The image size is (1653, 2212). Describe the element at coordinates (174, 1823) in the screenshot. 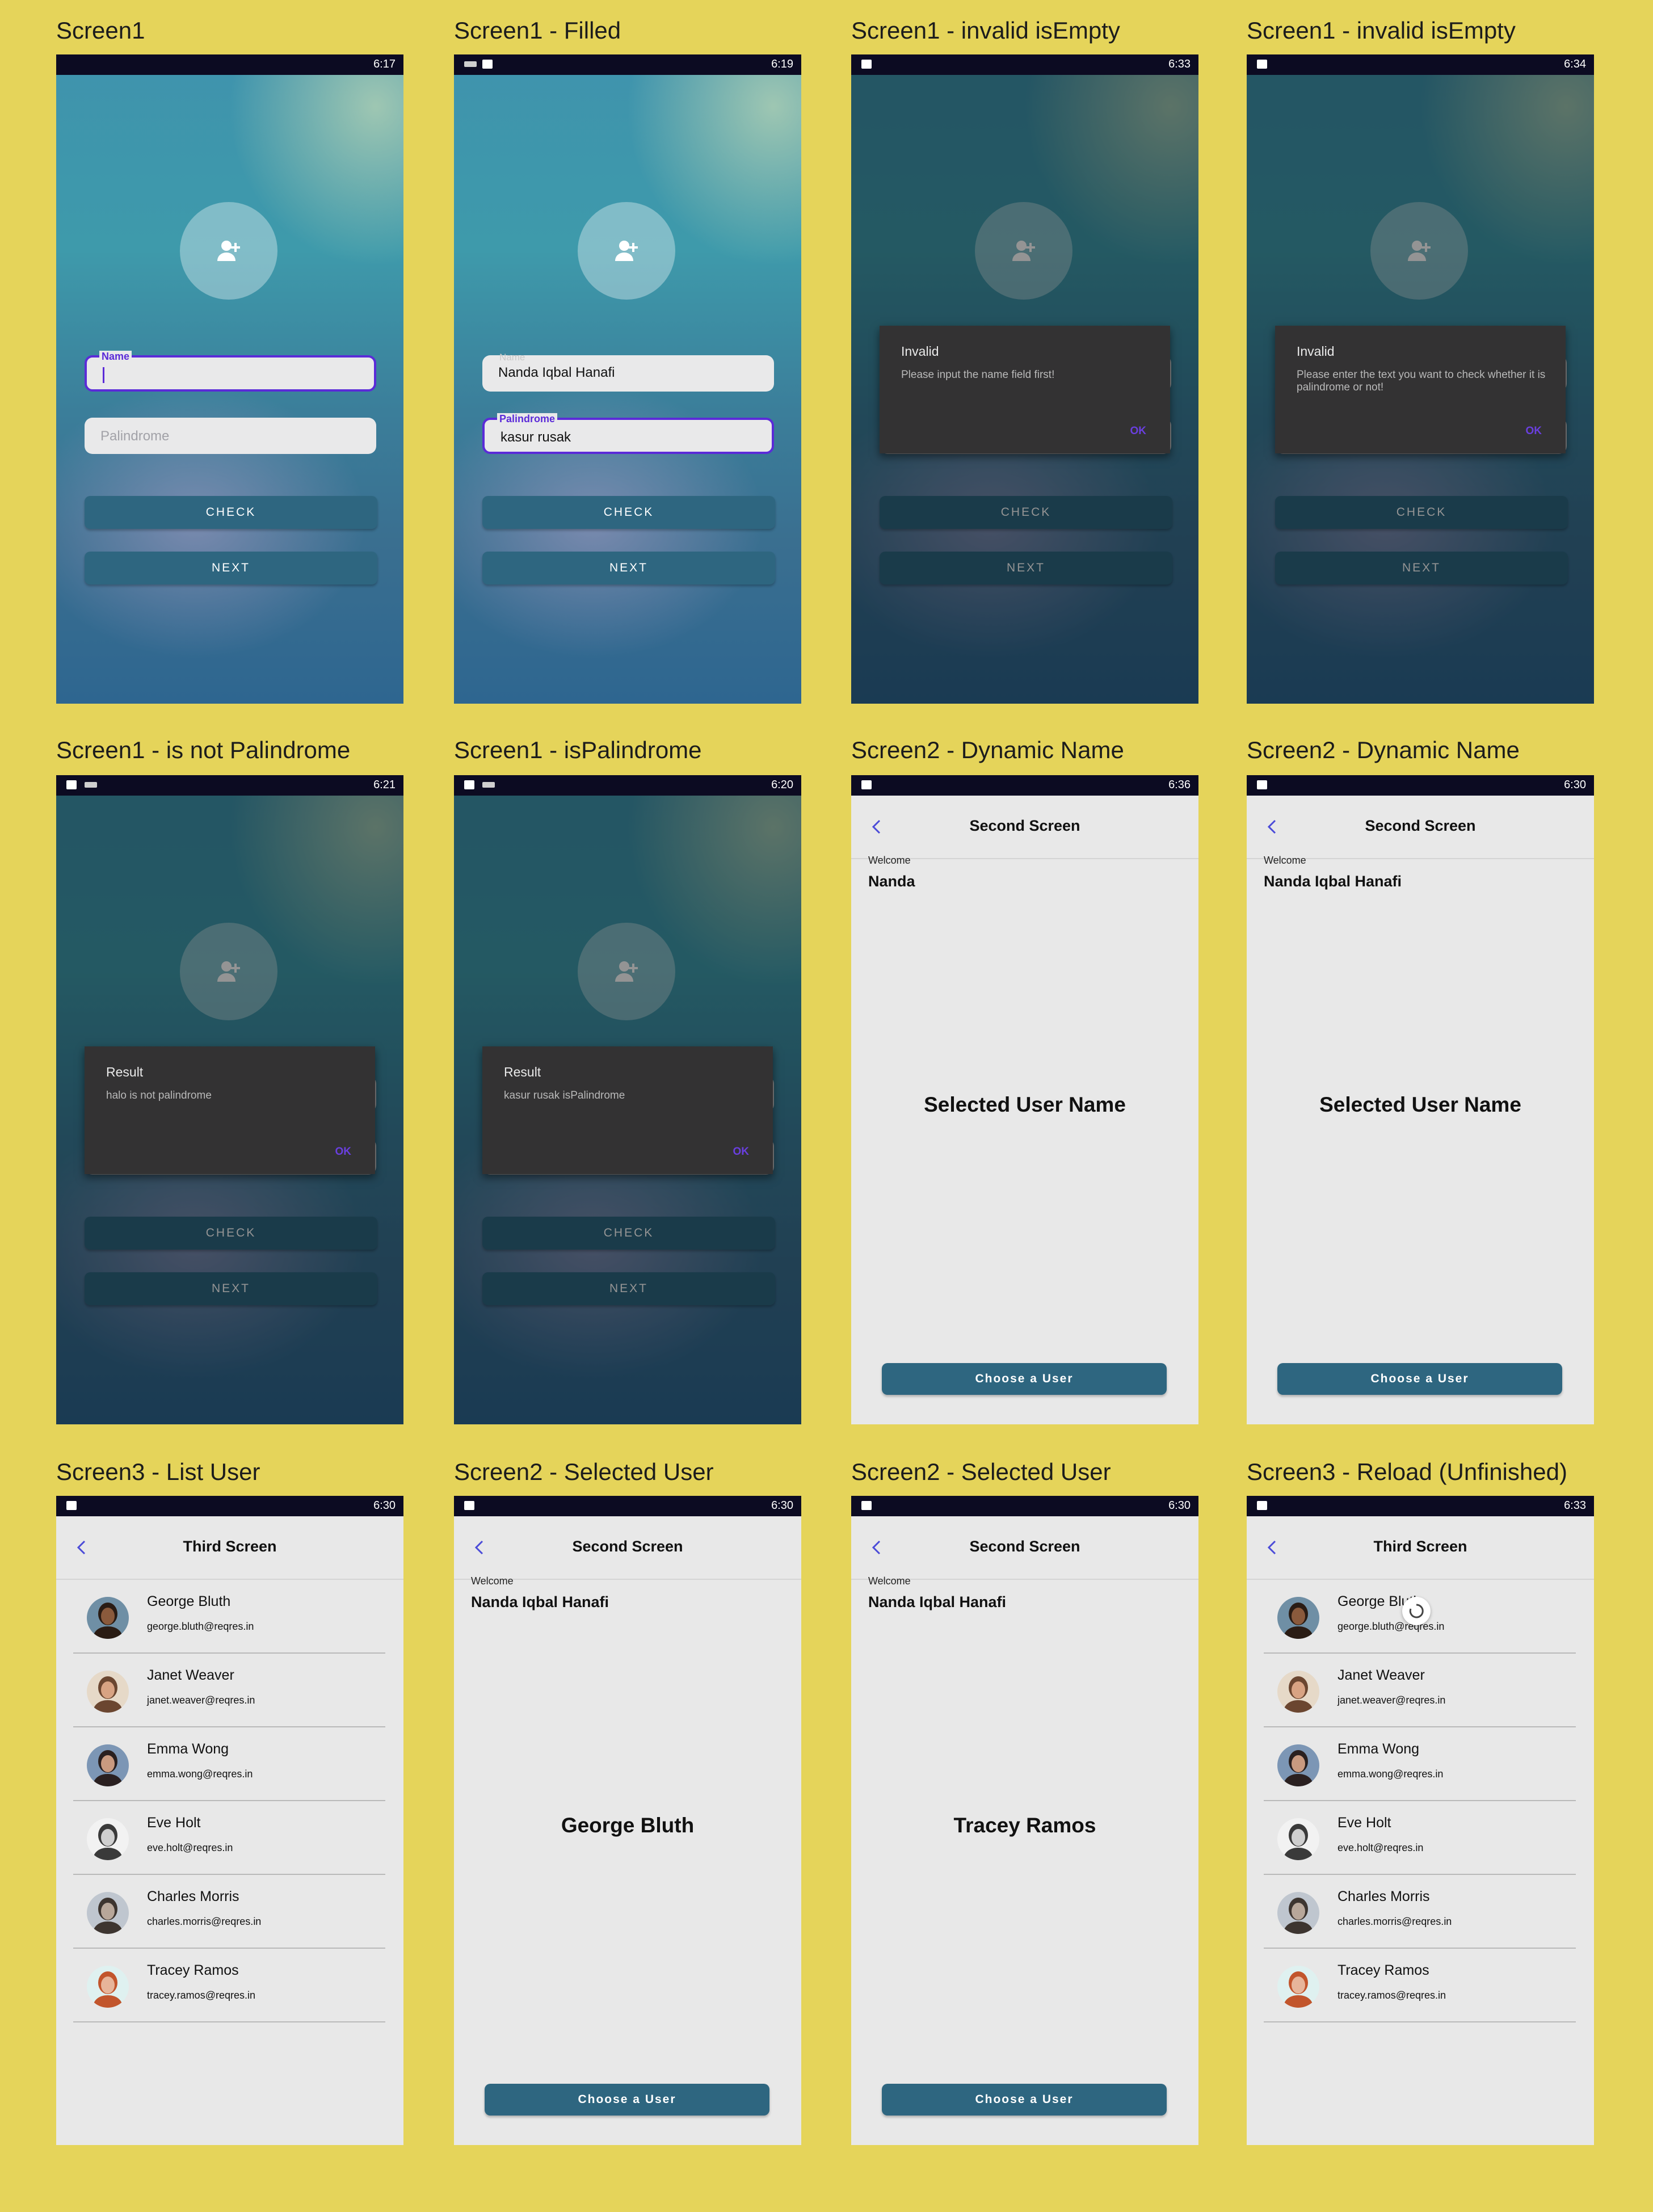

I see `list-item-name: Eve Holt` at that location.